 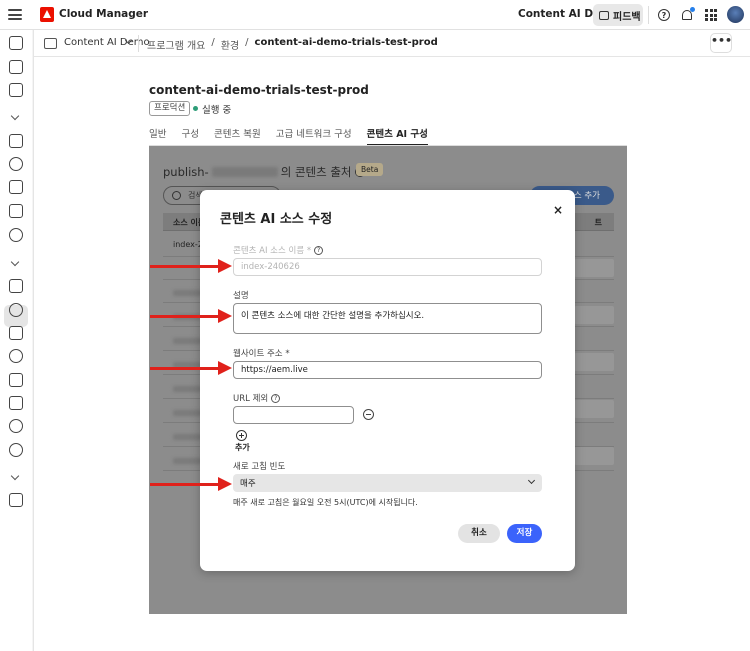 What do you see at coordinates (479, 533) in the screenshot?
I see `cancel-button: 취소` at bounding box center [479, 533].